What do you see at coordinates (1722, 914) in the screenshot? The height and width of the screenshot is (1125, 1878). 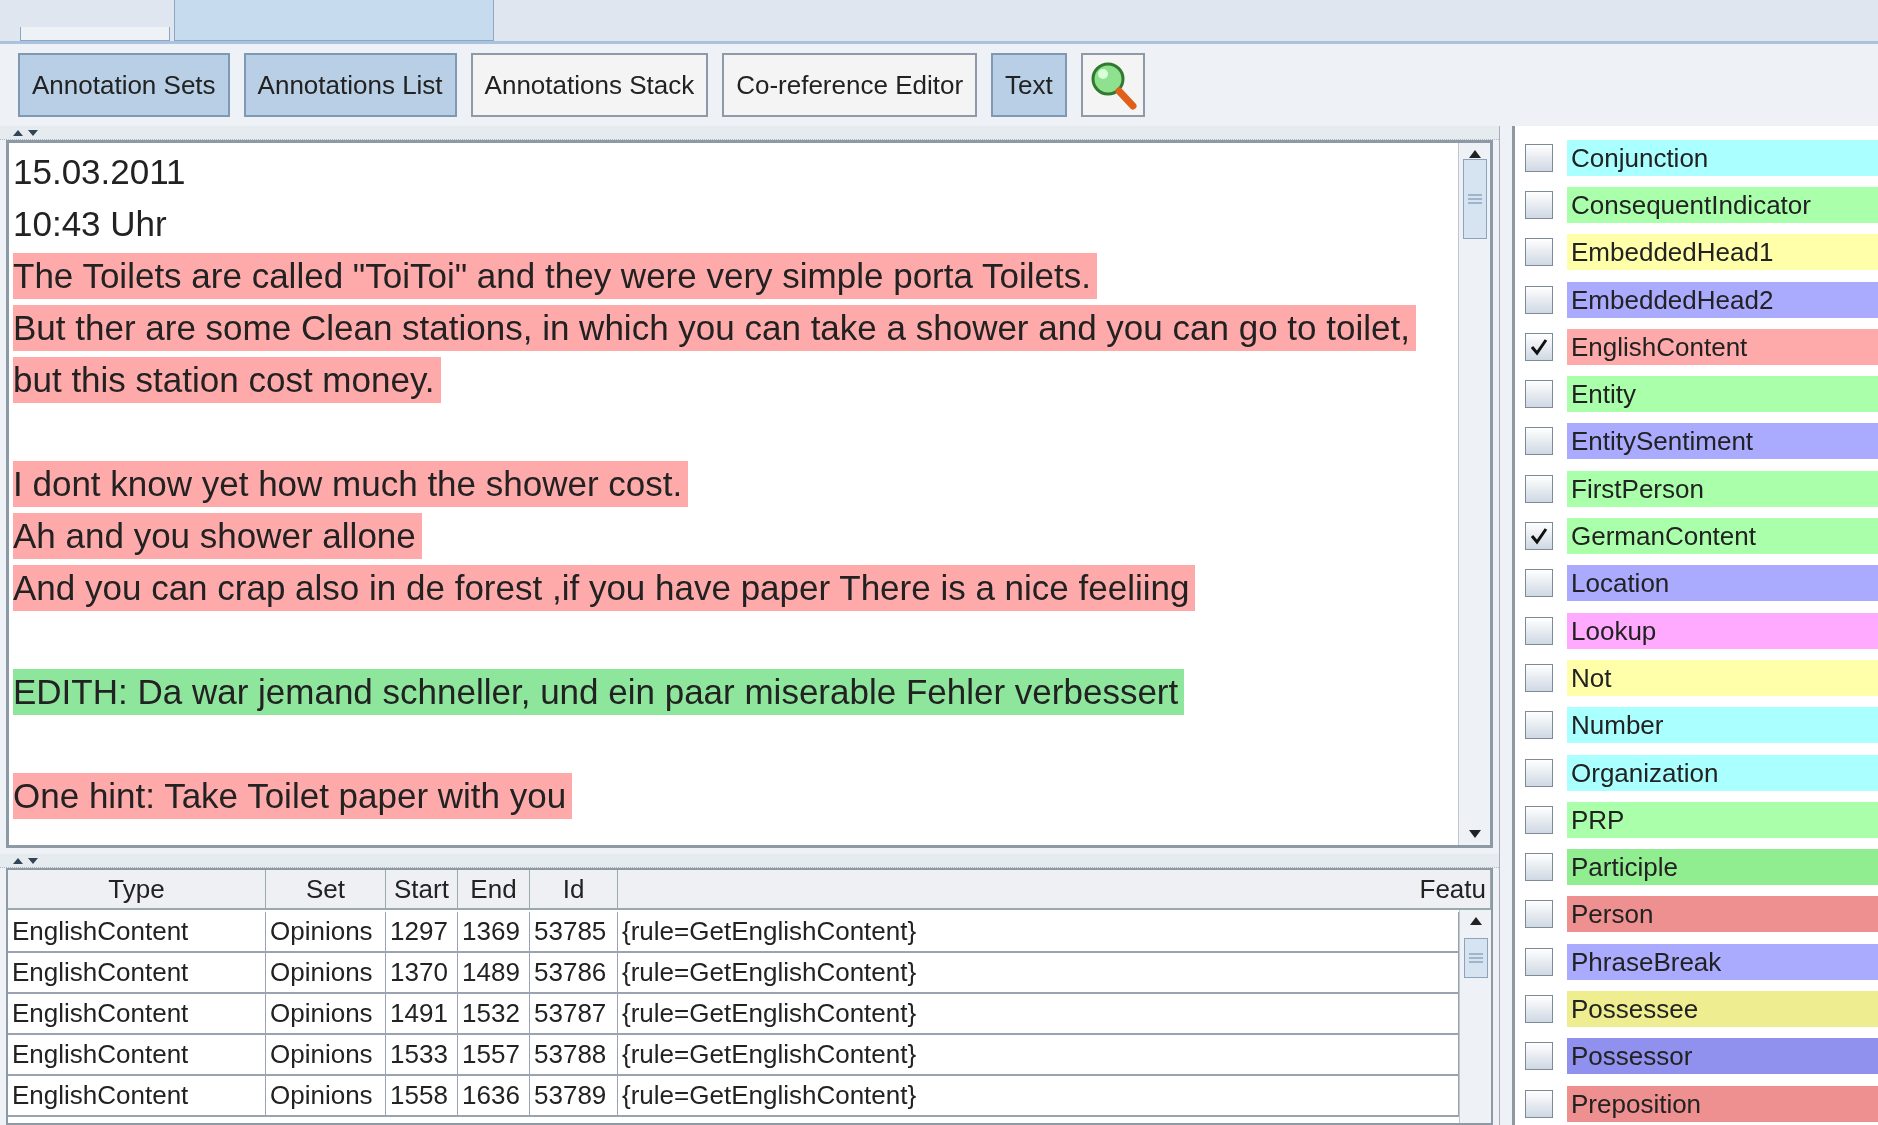 I see `annotation-type-label: Person` at bounding box center [1722, 914].